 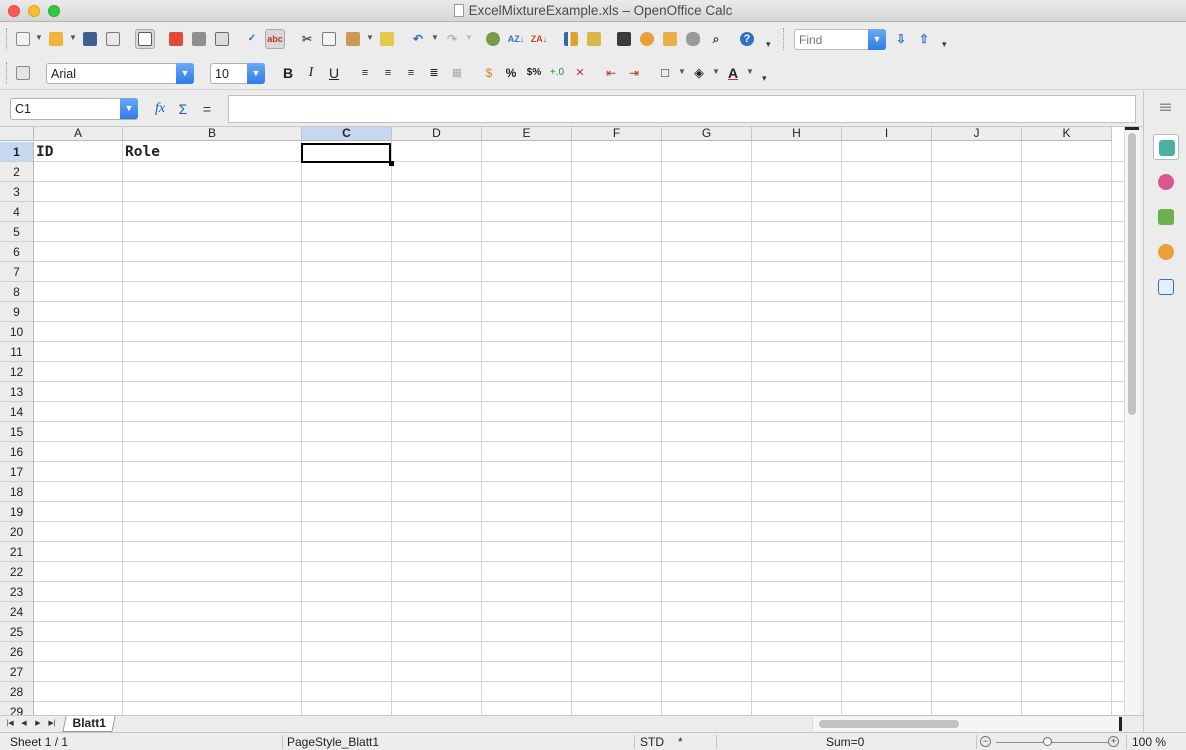 What do you see at coordinates (17, 292) in the screenshot?
I see `row-header-8: 8` at bounding box center [17, 292].